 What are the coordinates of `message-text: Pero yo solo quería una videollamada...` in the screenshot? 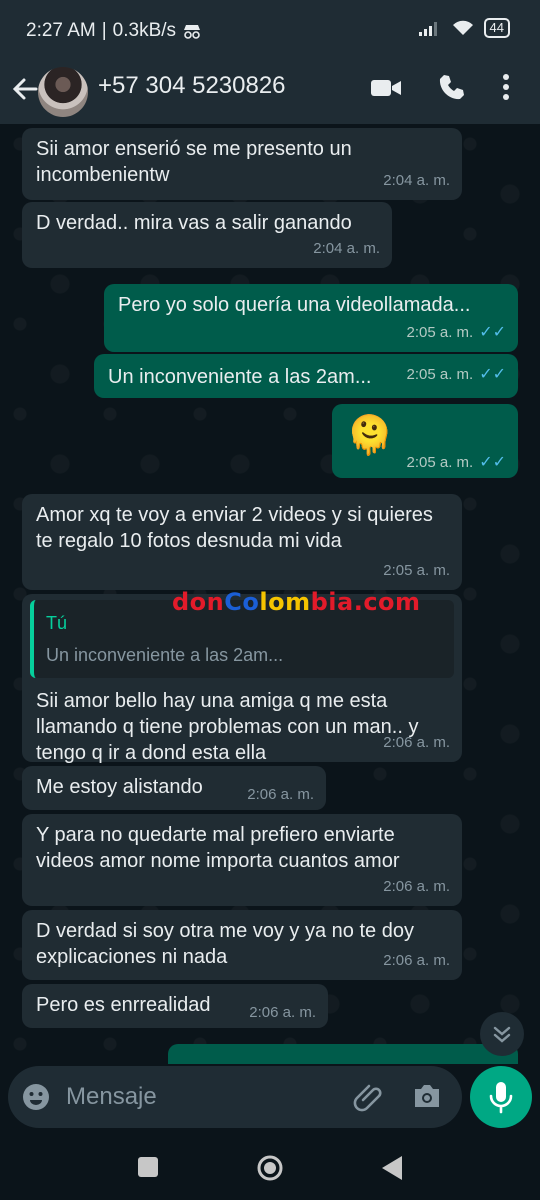 It's located at (294, 305).